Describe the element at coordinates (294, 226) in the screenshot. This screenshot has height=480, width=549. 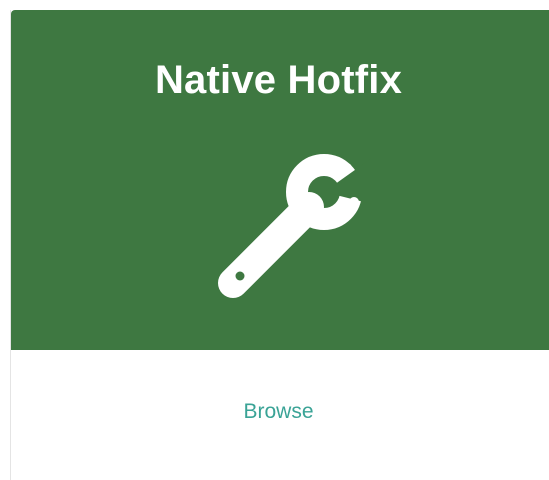
I see `wrench-icon` at that location.